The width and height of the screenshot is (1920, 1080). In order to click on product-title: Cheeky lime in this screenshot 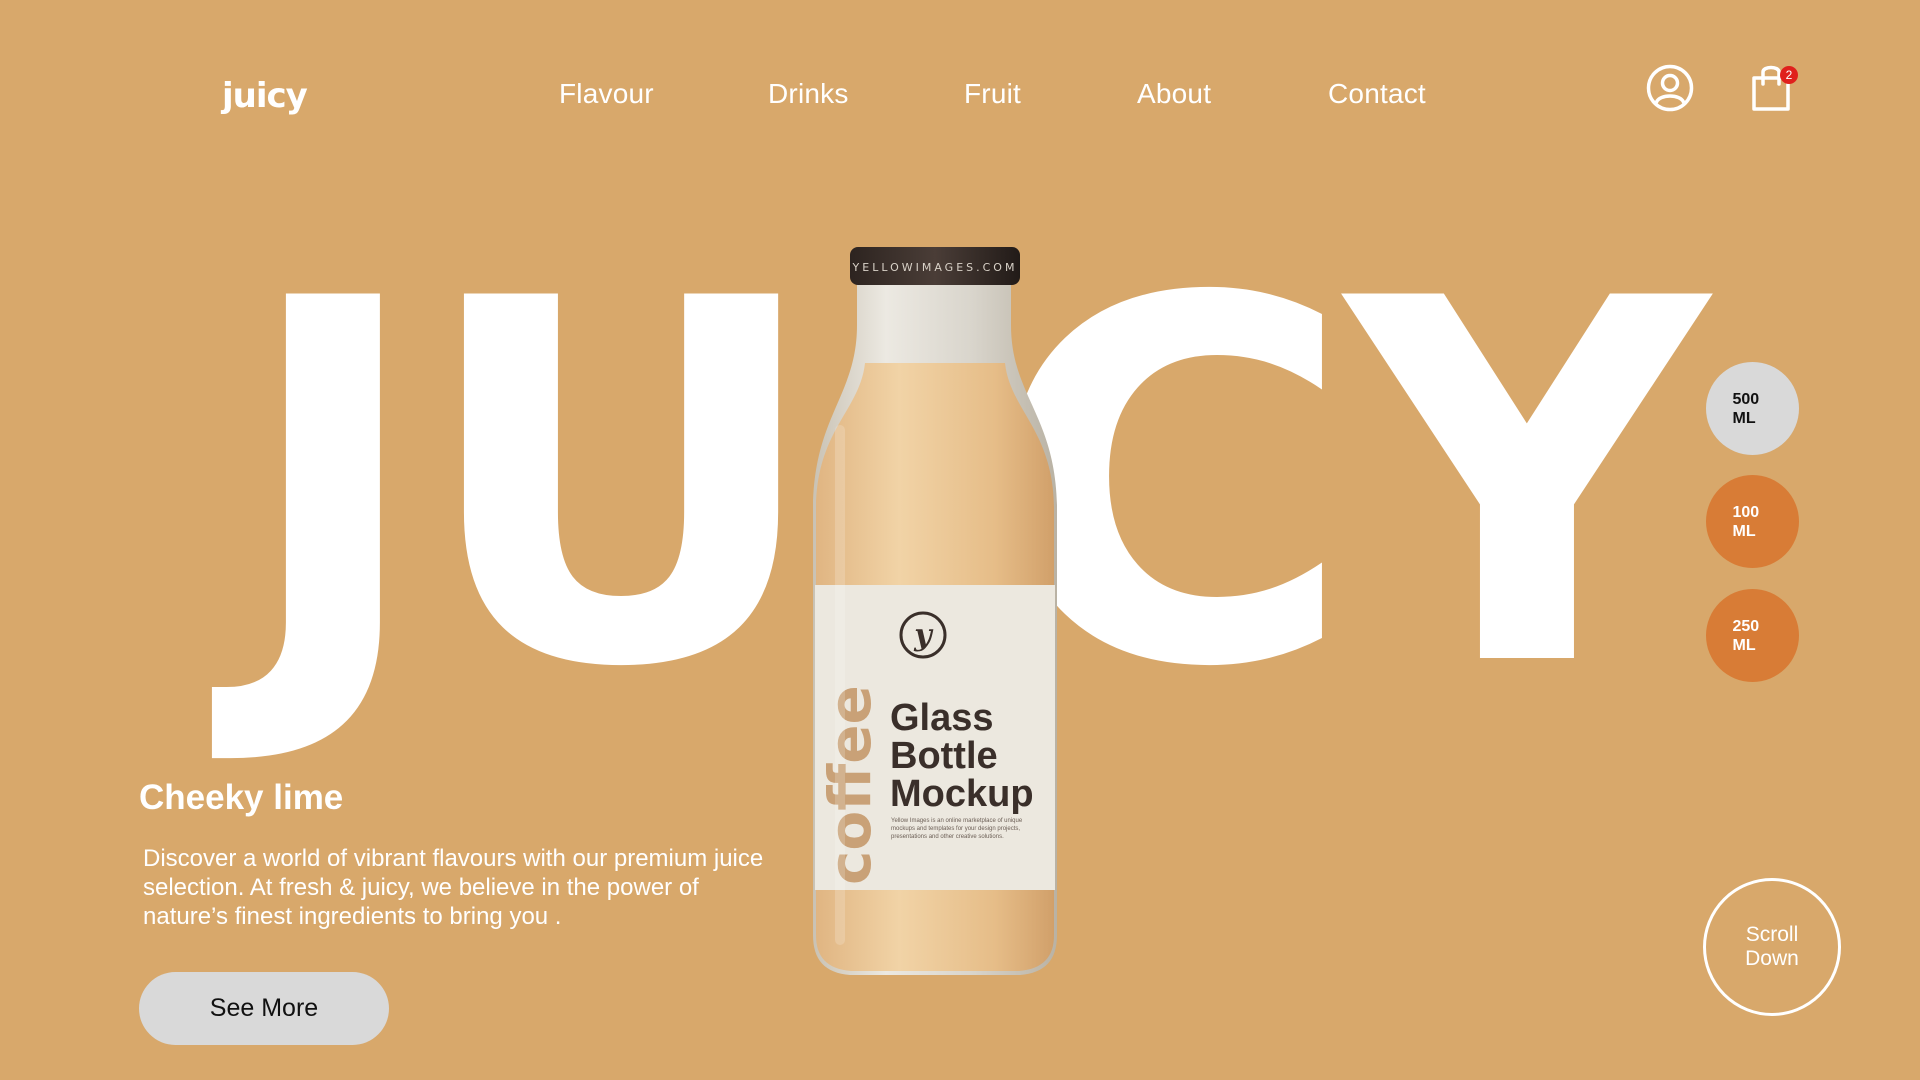, I will do `click(241, 797)`.